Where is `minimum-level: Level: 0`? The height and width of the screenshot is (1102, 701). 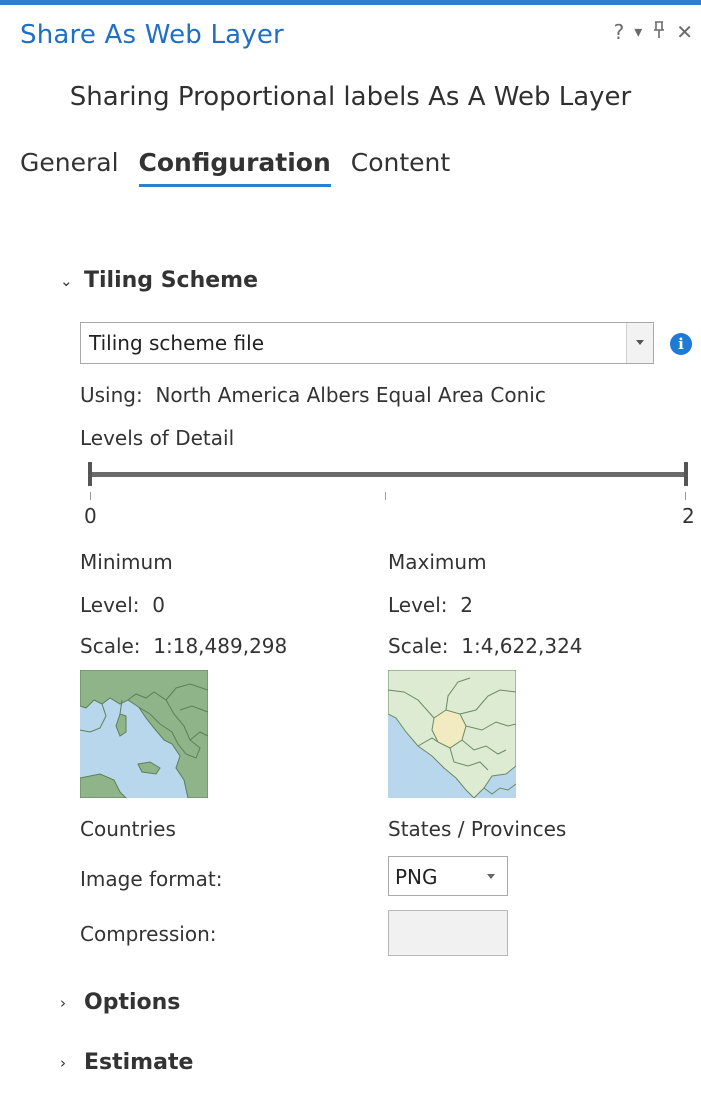 minimum-level: Level: 0 is located at coordinates (122, 605).